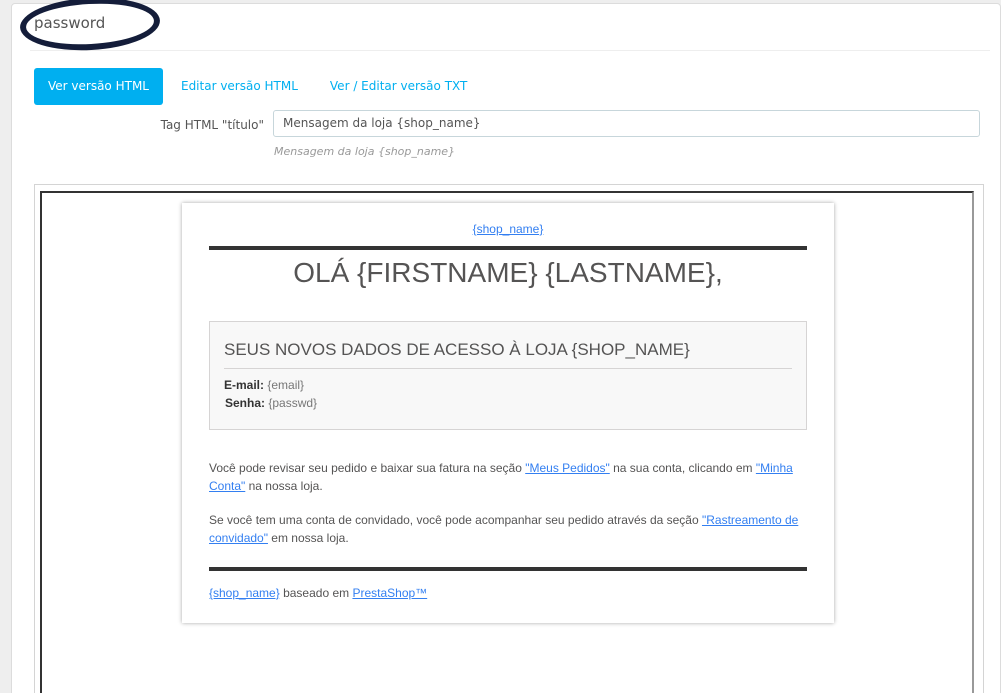  What do you see at coordinates (239, 86) in the screenshot?
I see `tab-edit-html: Editar versão HTML` at bounding box center [239, 86].